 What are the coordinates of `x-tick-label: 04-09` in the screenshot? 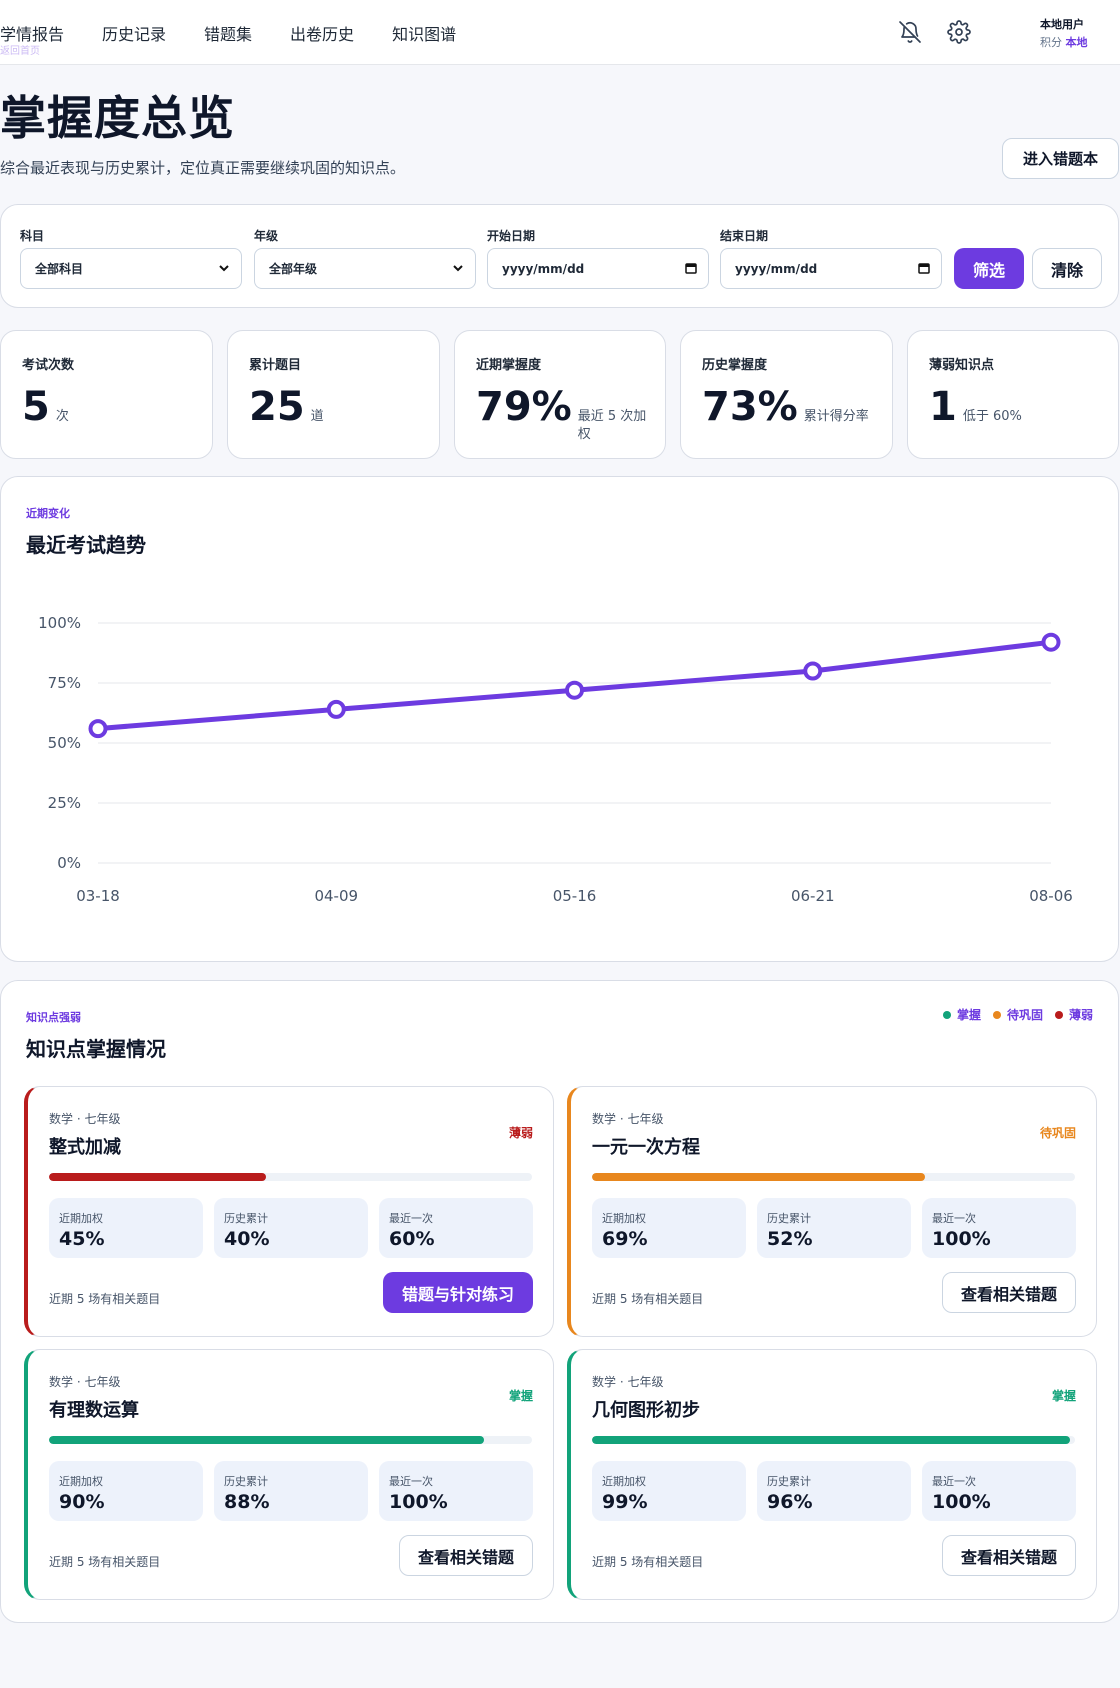 It's located at (336, 896).